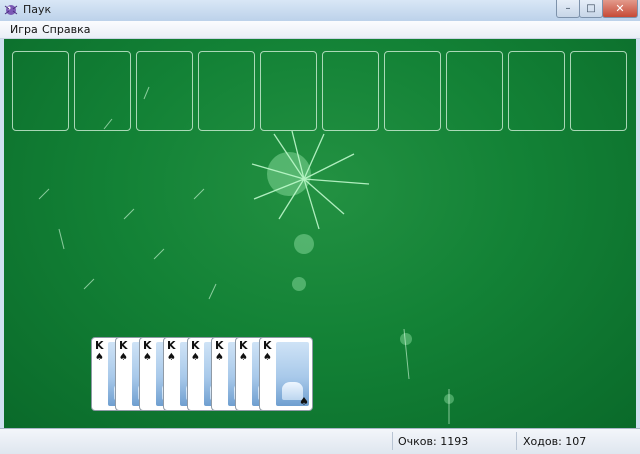 The image size is (640, 454). I want to click on close-icon: ✕, so click(620, 8).